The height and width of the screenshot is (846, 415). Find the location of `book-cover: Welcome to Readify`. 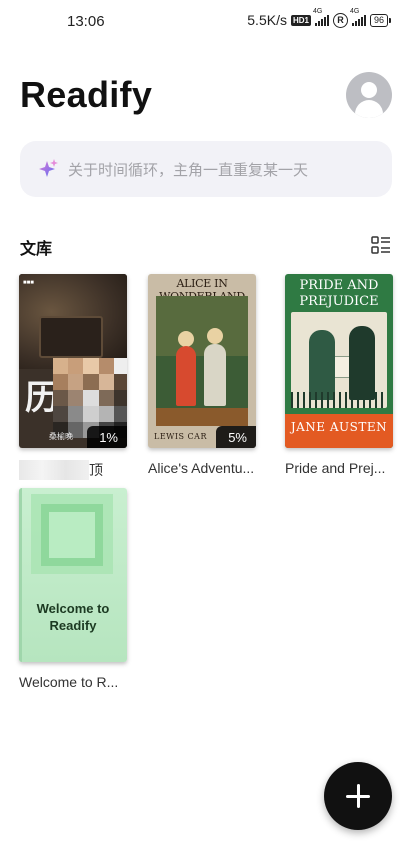

book-cover: Welcome to Readify is located at coordinates (73, 575).